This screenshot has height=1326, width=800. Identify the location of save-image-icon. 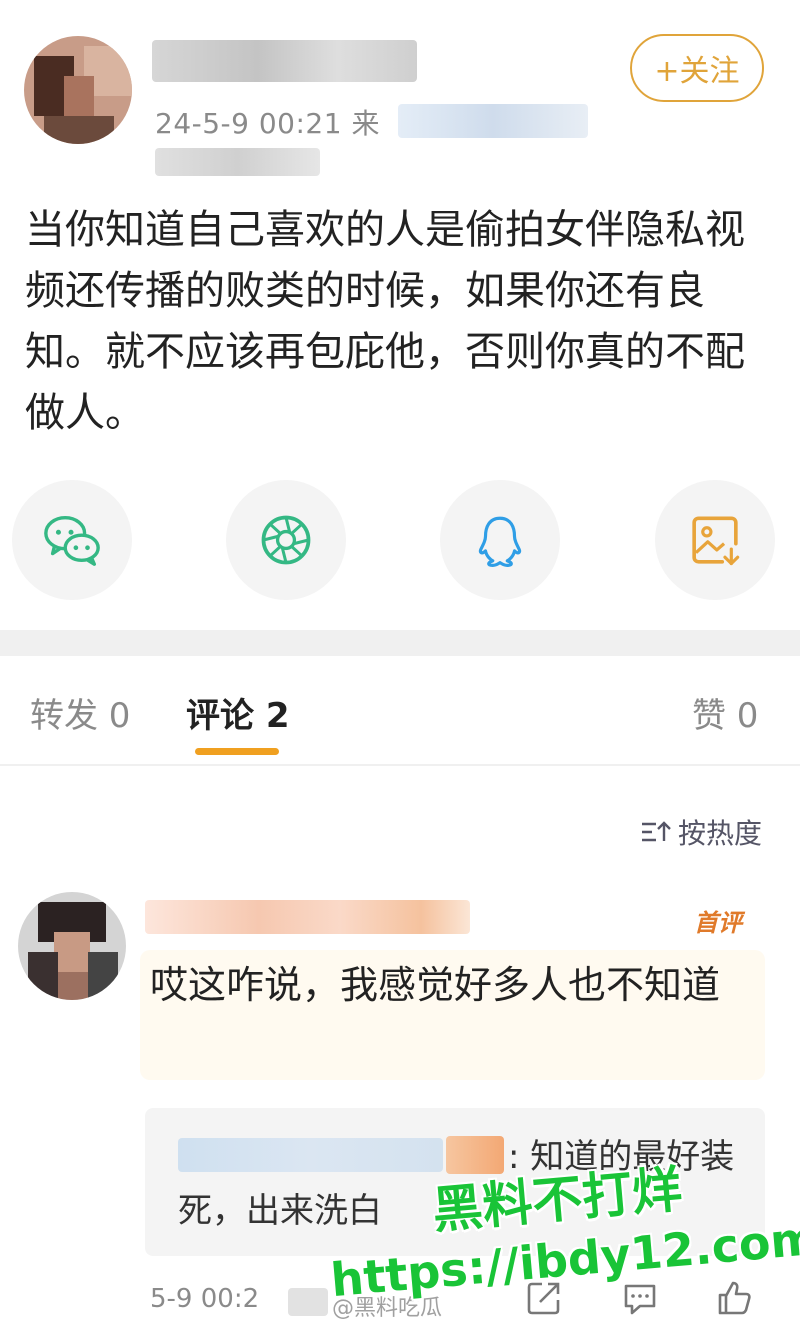
(716, 541).